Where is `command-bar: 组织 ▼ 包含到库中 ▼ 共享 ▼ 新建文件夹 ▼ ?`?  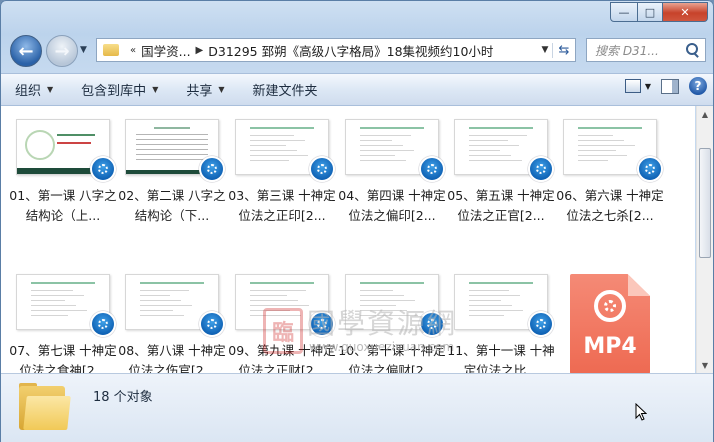
command-bar: 组织 ▼ 包含到库中 ▼ 共享 ▼ 新建文件夹 ▼ ? is located at coordinates (357, 89).